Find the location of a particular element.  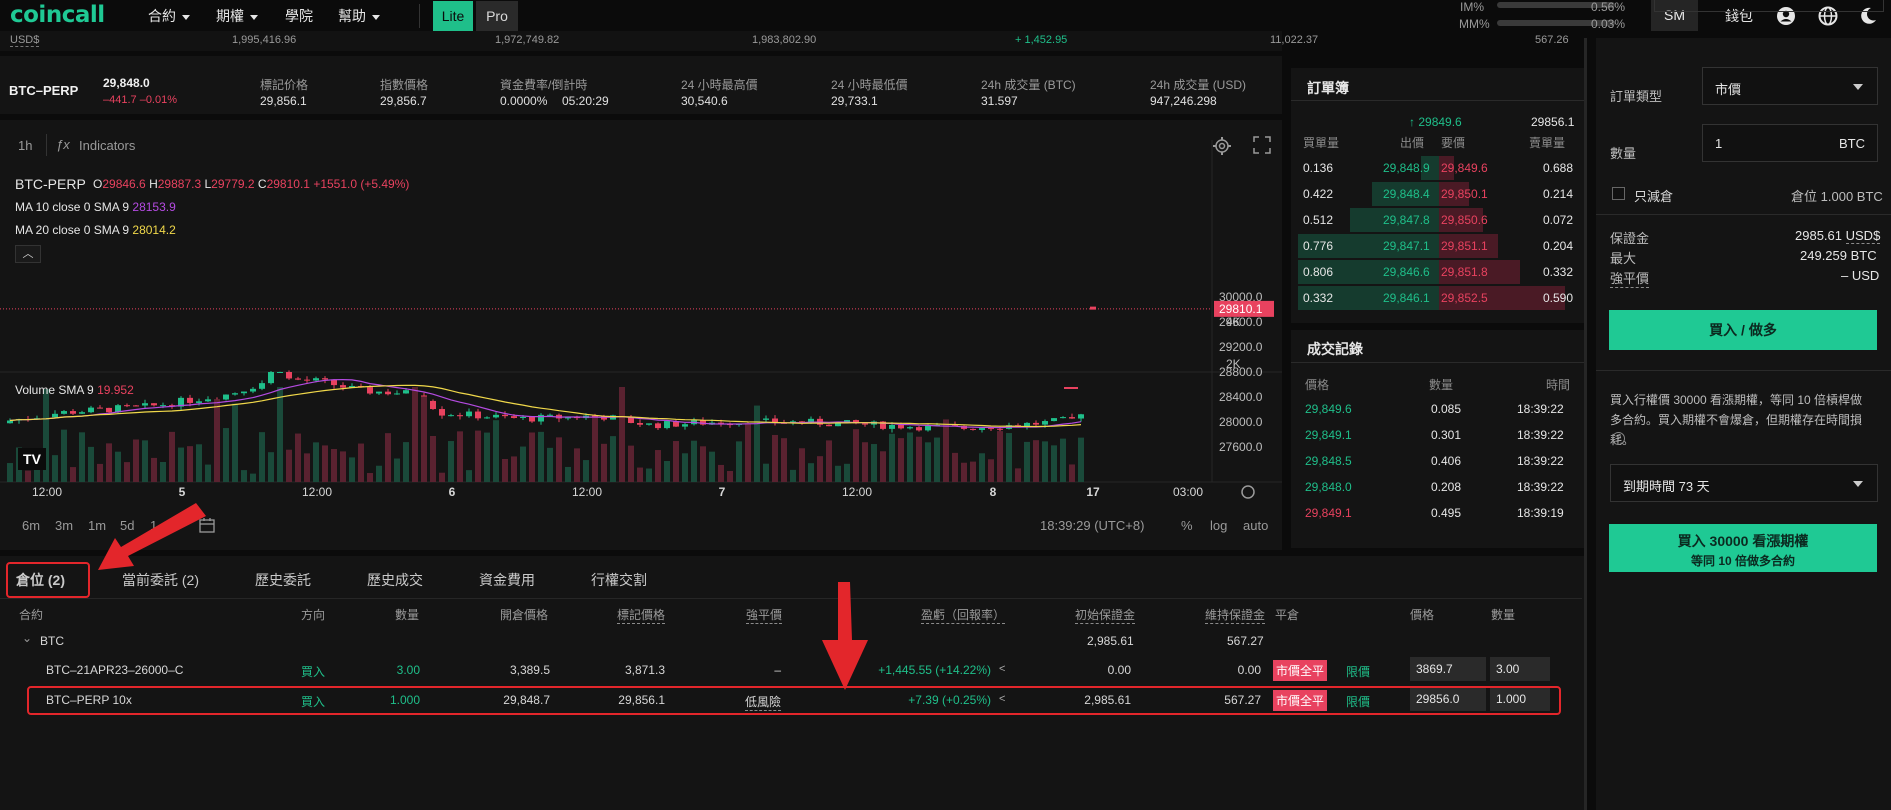

divider is located at coordinates (1743, 214).